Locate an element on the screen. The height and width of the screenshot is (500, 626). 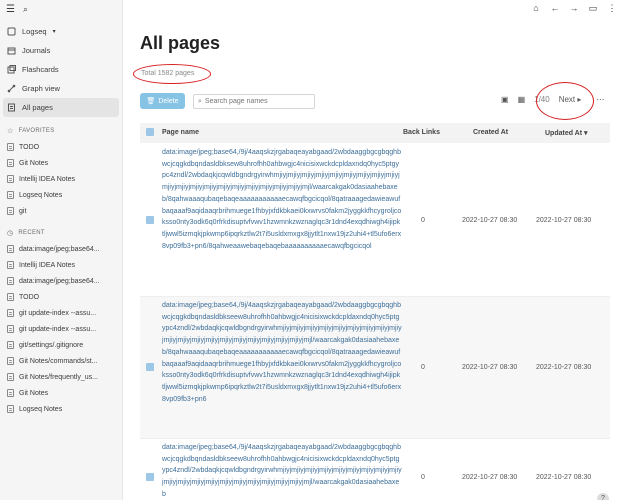
recent-label: Logseq Notes is located at coordinates (41, 409).